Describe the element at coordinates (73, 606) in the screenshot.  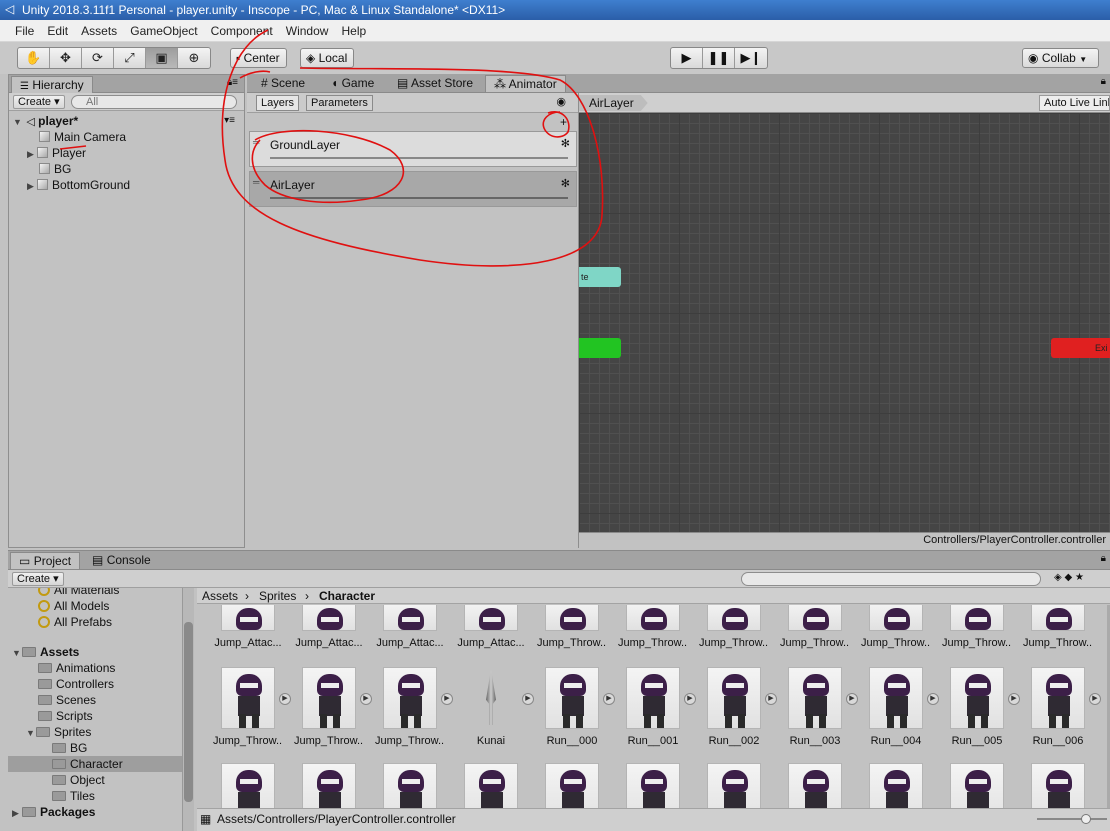
I see `favorite-all-models: All Models` at that location.